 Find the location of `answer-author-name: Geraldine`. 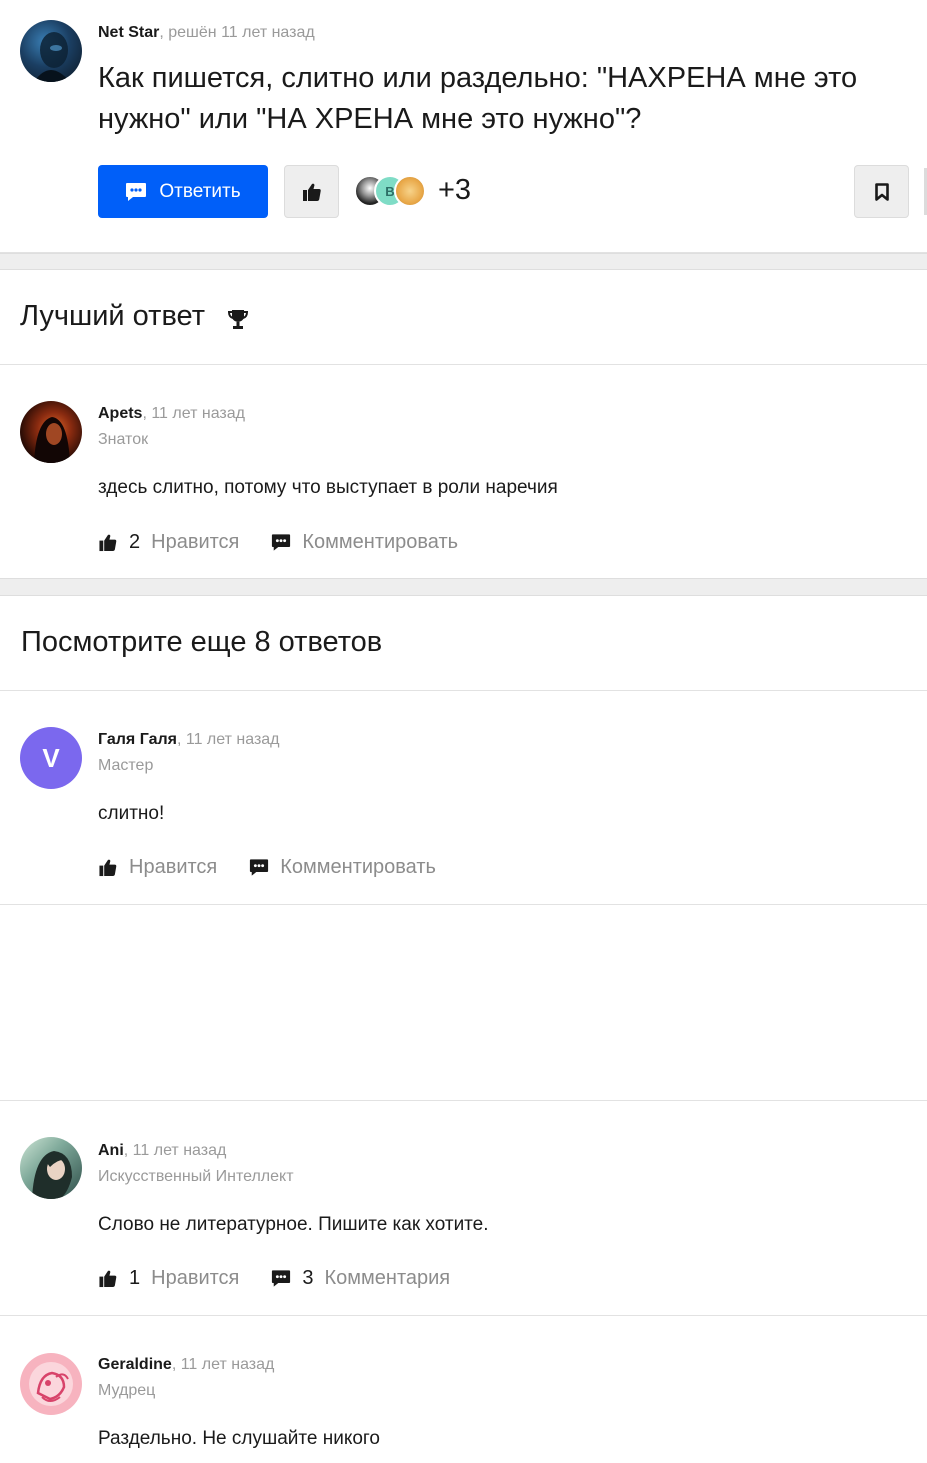

answer-author-name: Geraldine is located at coordinates (135, 1364).